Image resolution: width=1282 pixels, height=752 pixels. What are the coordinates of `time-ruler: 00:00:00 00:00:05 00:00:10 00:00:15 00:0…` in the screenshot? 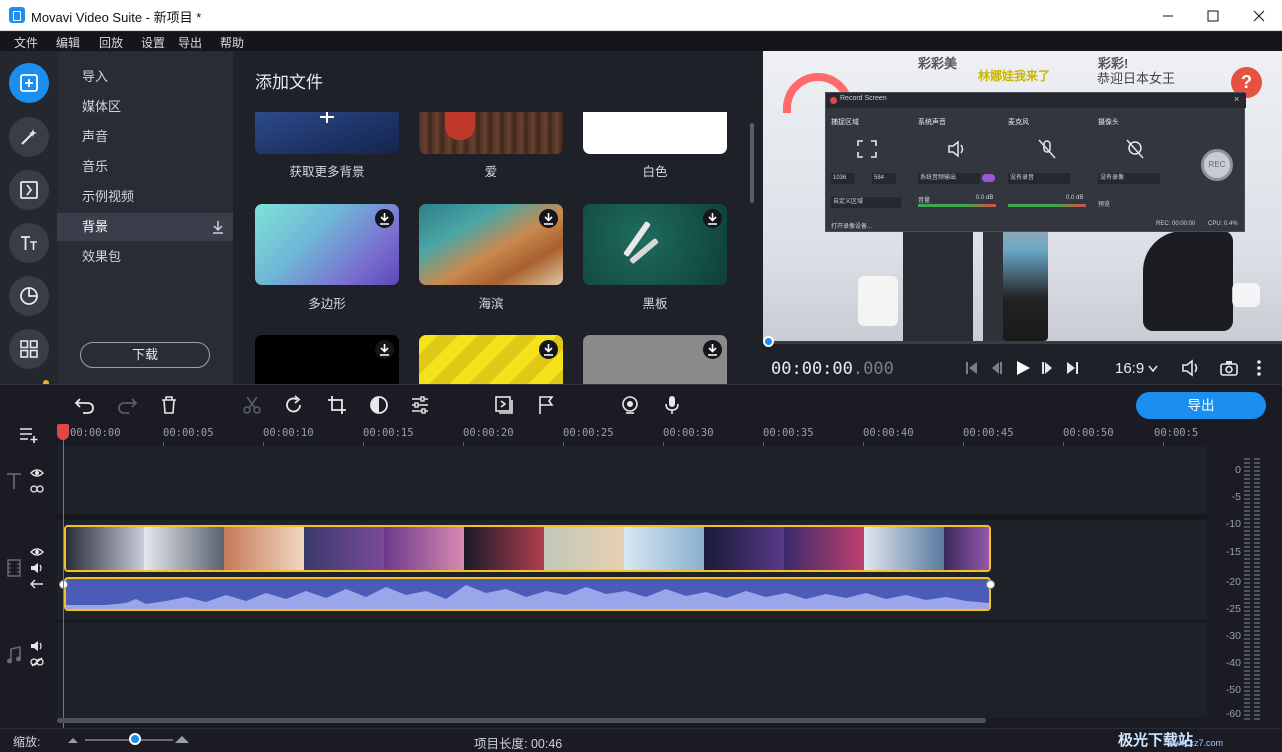 It's located at (632, 435).